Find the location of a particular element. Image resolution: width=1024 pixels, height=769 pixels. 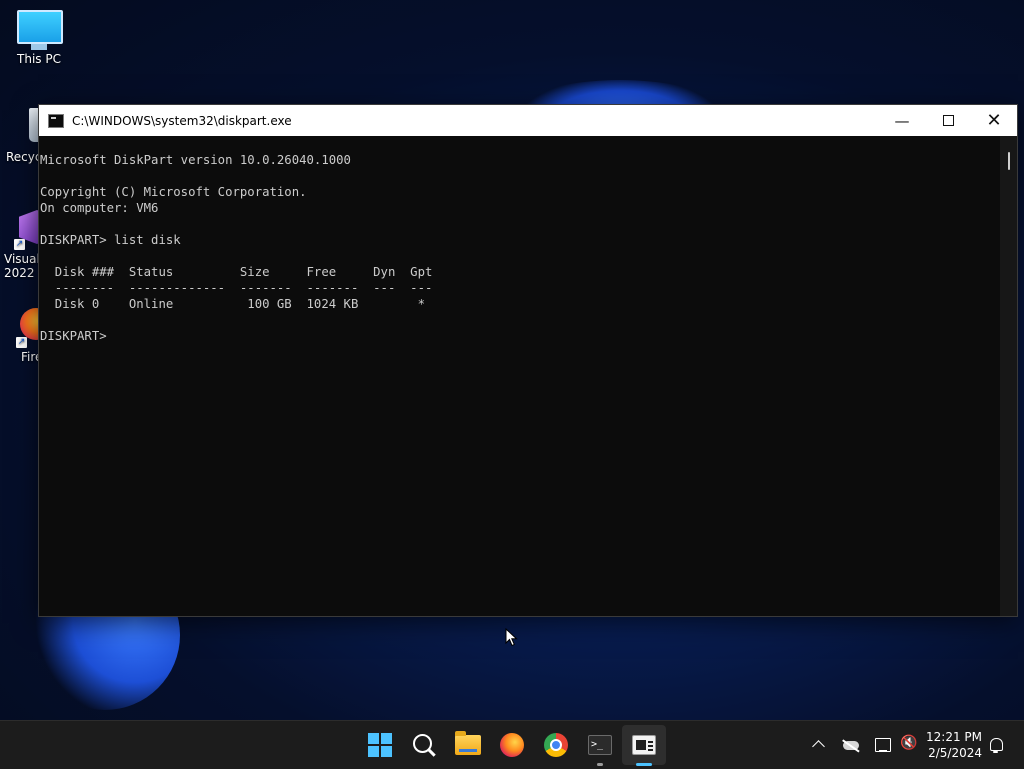

taskbar-firefox is located at coordinates (512, 745).